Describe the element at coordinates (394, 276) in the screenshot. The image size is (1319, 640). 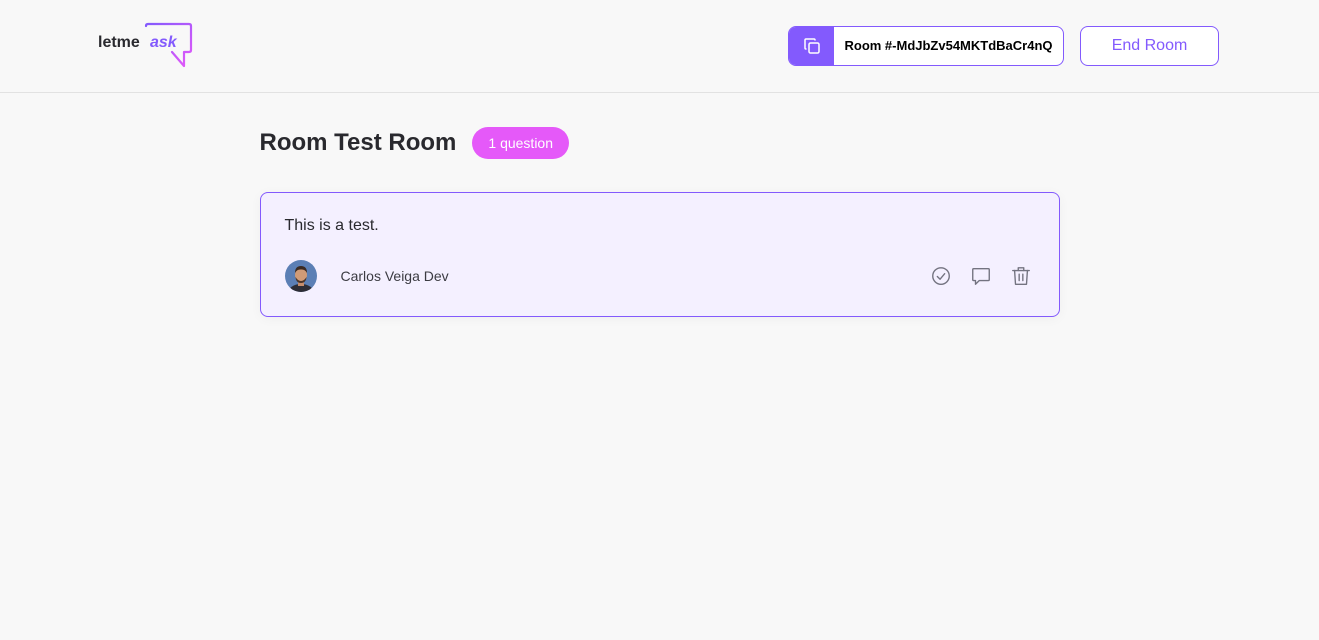
I see `author-name: Carlos Veiga Dev` at that location.